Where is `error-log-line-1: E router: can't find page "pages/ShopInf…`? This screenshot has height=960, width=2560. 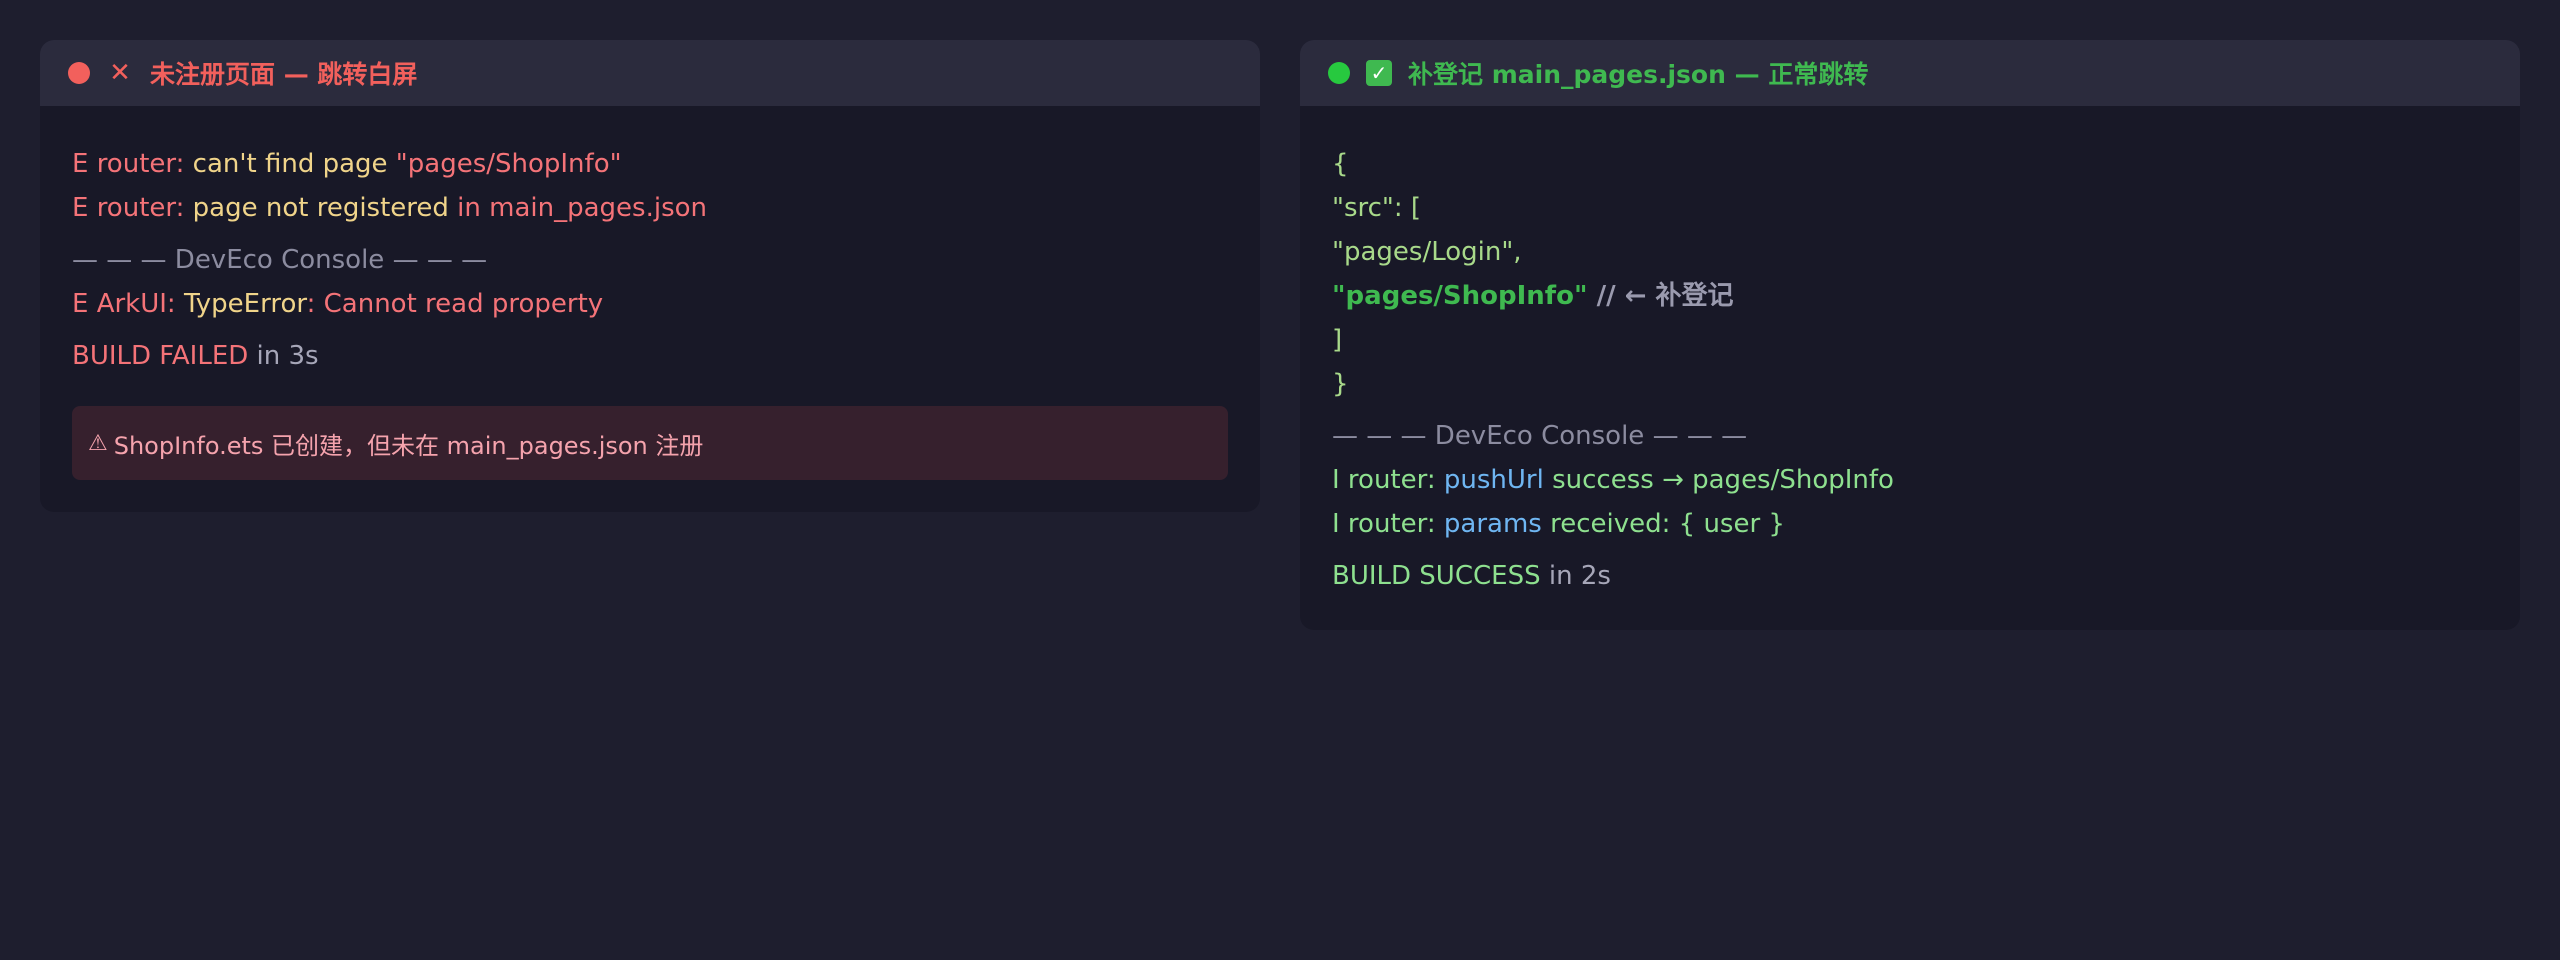 error-log-line-1: E router: can't find page "pages/ShopInf… is located at coordinates (650, 164).